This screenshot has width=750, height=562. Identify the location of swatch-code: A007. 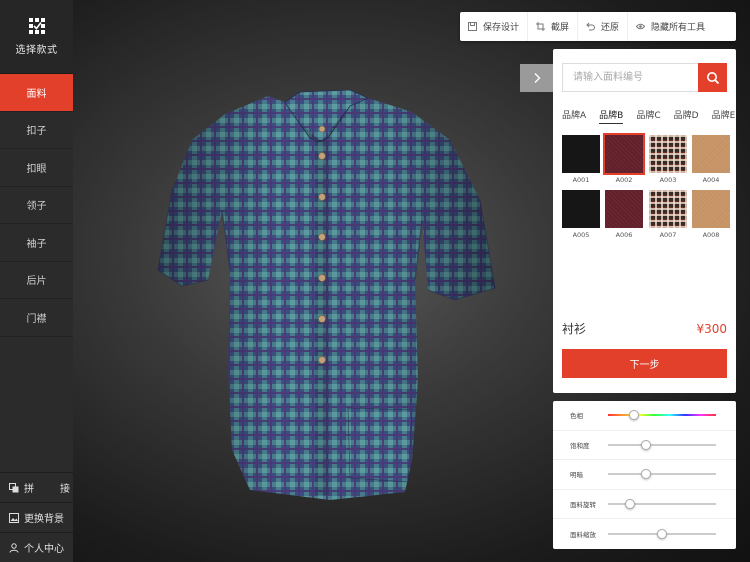
(668, 235).